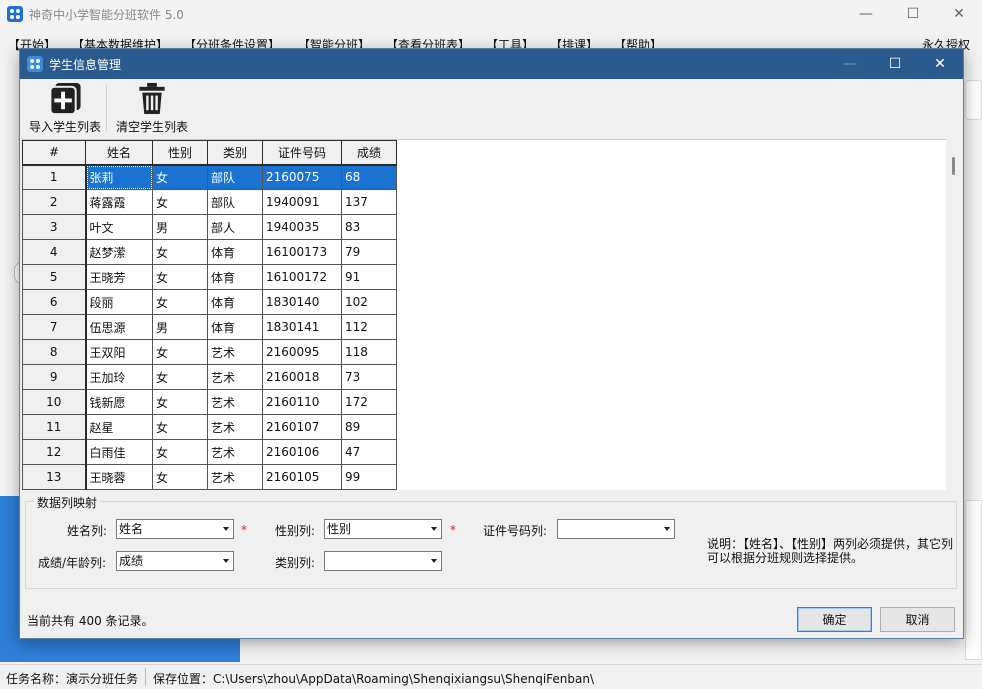  Describe the element at coordinates (369, 327) in the screenshot. I see `score-cell: 112` at that location.